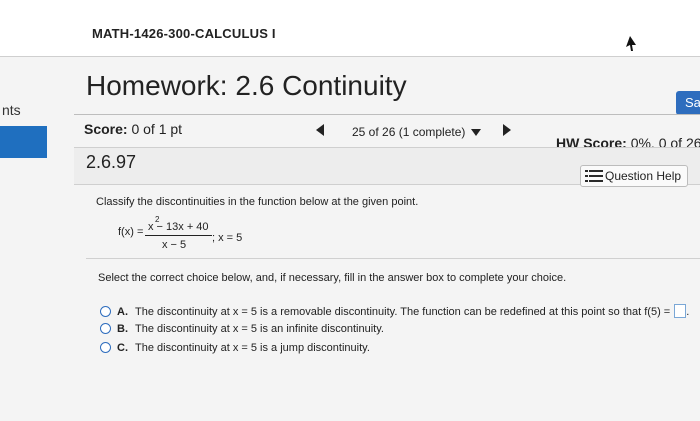 The width and height of the screenshot is (700, 421). Describe the element at coordinates (174, 245) in the screenshot. I see `fraction-denominator: x − 5` at that location.